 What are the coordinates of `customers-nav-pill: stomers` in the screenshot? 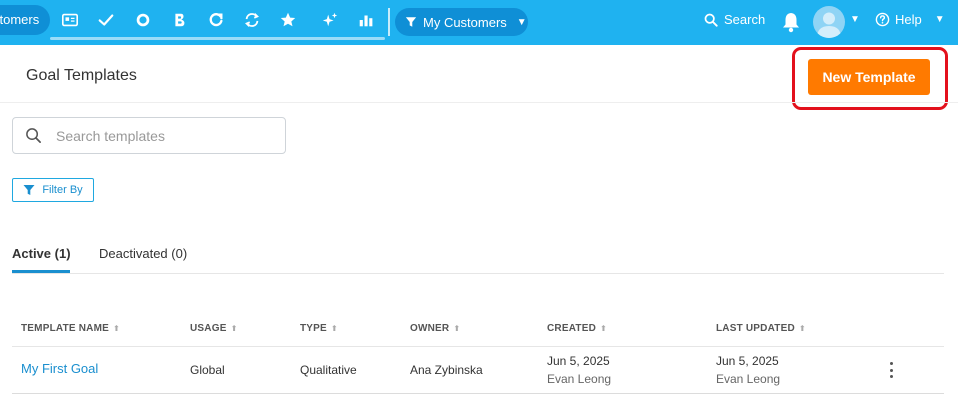 It's located at (25, 20).